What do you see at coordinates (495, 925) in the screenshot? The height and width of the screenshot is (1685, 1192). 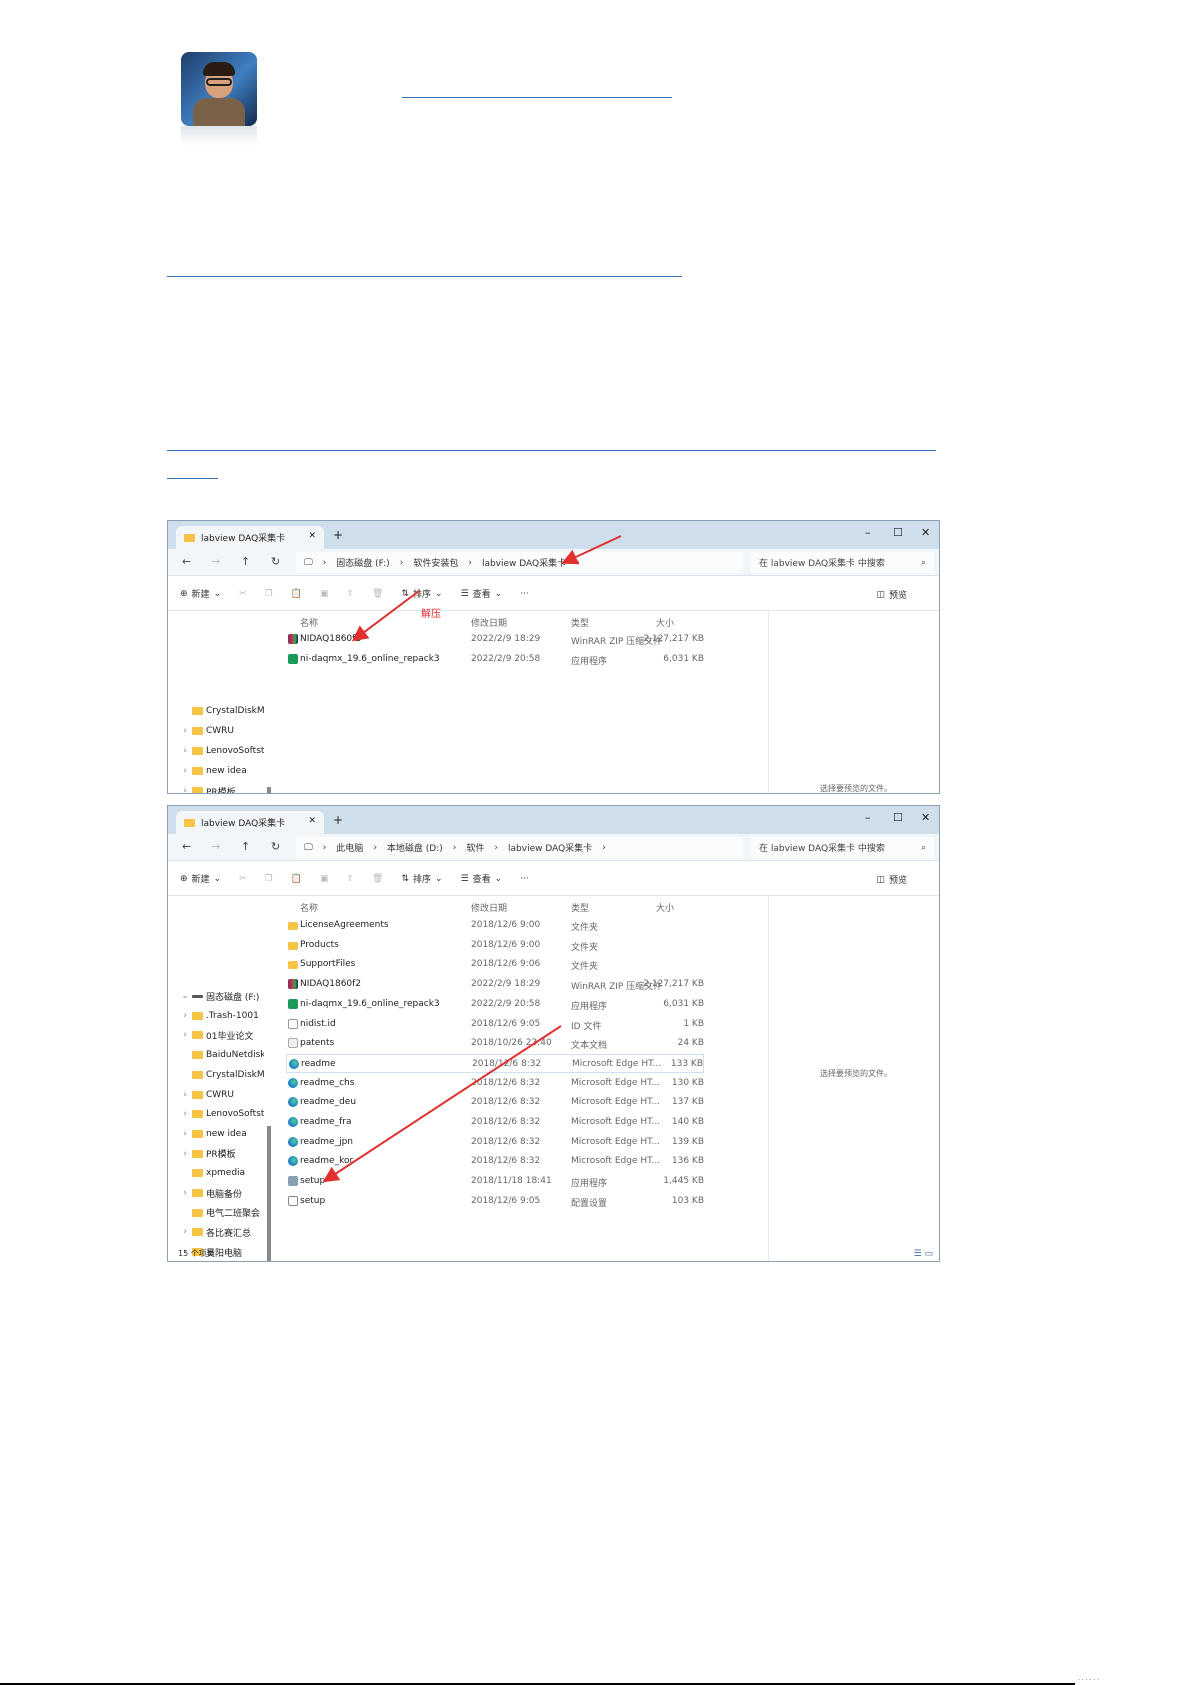 I see `file-row: LicenseAgreements 2018/12/6 9:00 文件夹` at bounding box center [495, 925].